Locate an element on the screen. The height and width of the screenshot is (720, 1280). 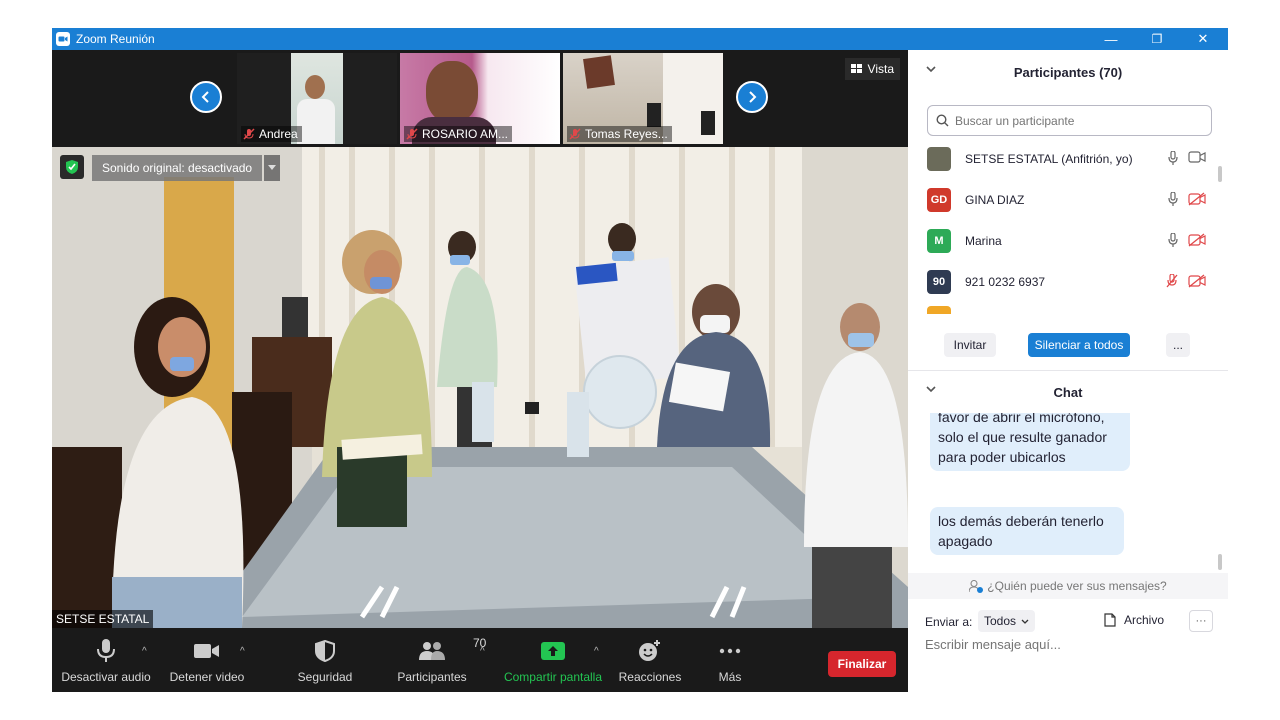
mute-all-button: Silenciar a todos is located at coordinates (1079, 345).